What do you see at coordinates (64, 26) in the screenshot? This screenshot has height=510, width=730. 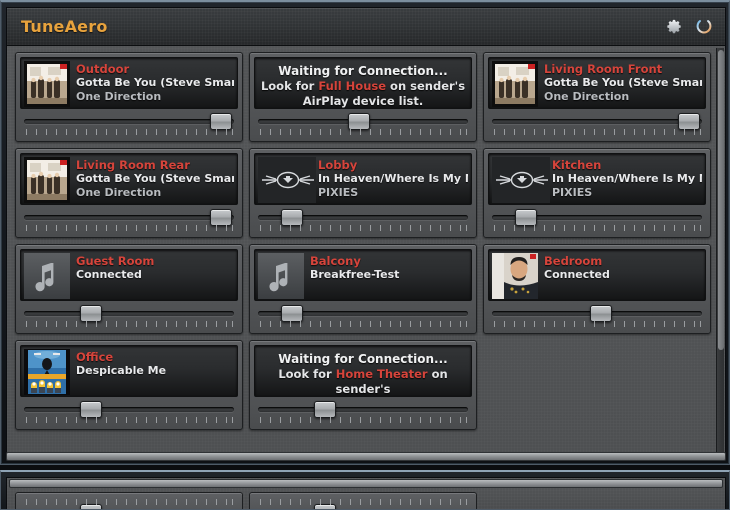 I see `page-title: TuneAero` at bounding box center [64, 26].